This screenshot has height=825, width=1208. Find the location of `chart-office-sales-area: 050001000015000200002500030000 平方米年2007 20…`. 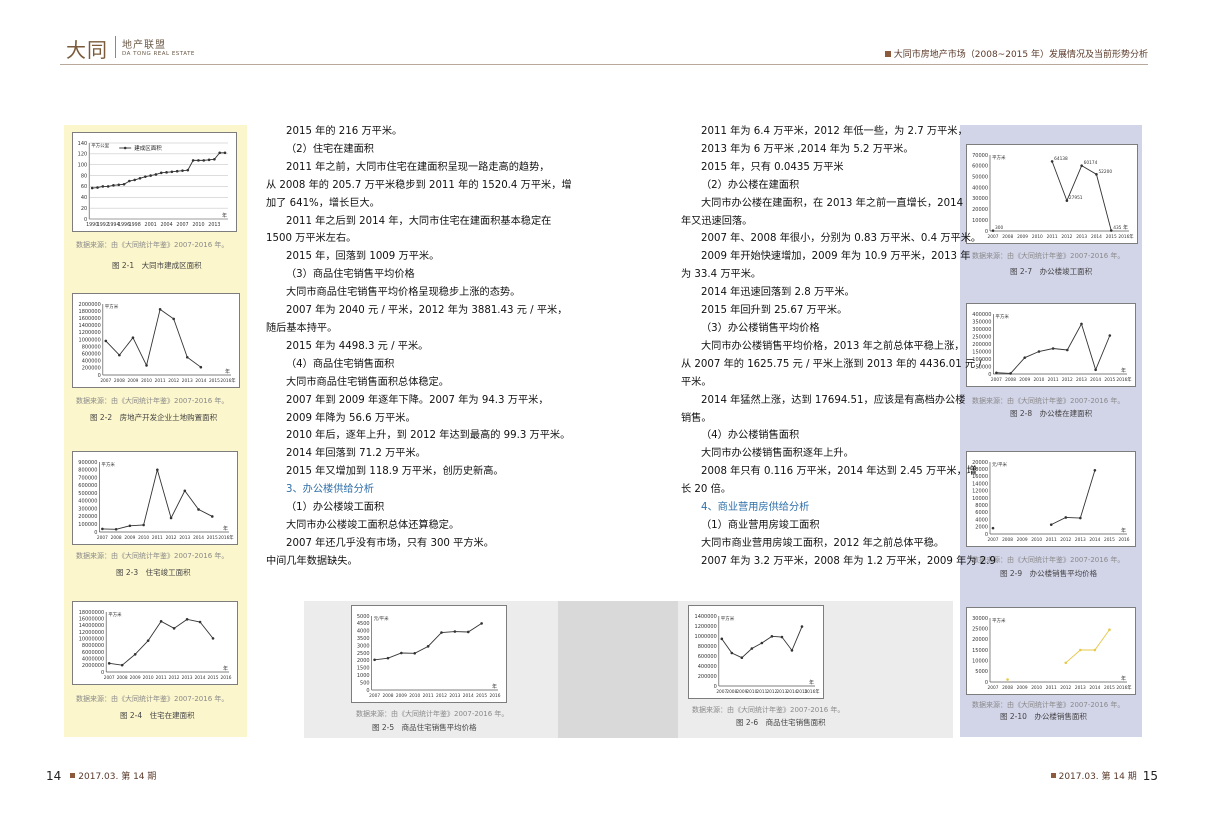

chart-office-sales-area: 050001000015000200002500030000 平方米年2007 20… is located at coordinates (1052, 653).